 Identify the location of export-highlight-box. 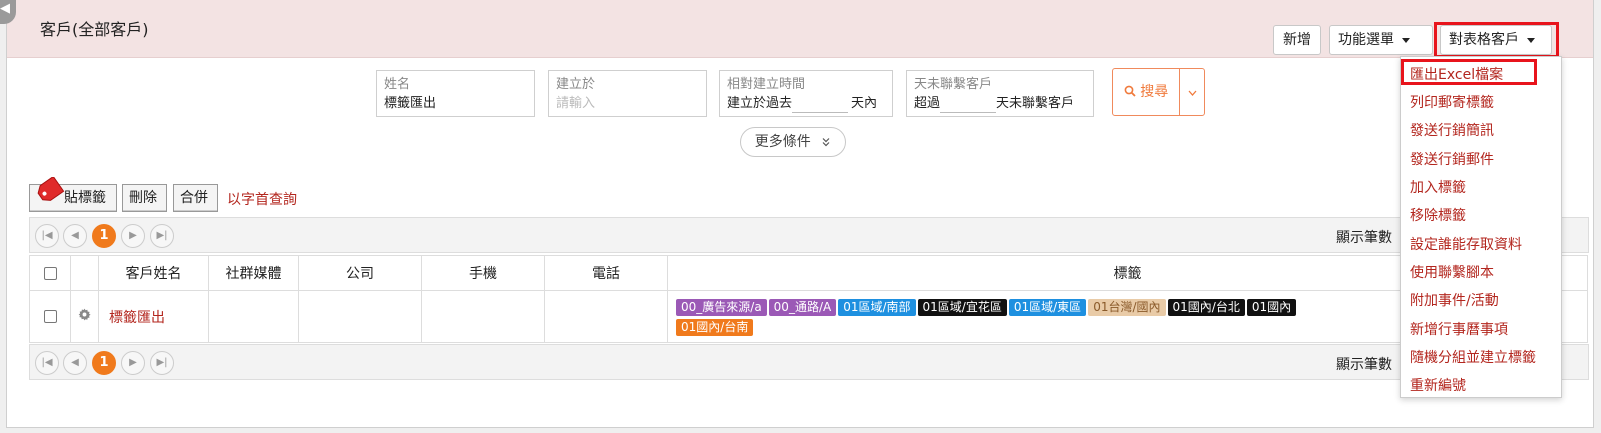
(1469, 72).